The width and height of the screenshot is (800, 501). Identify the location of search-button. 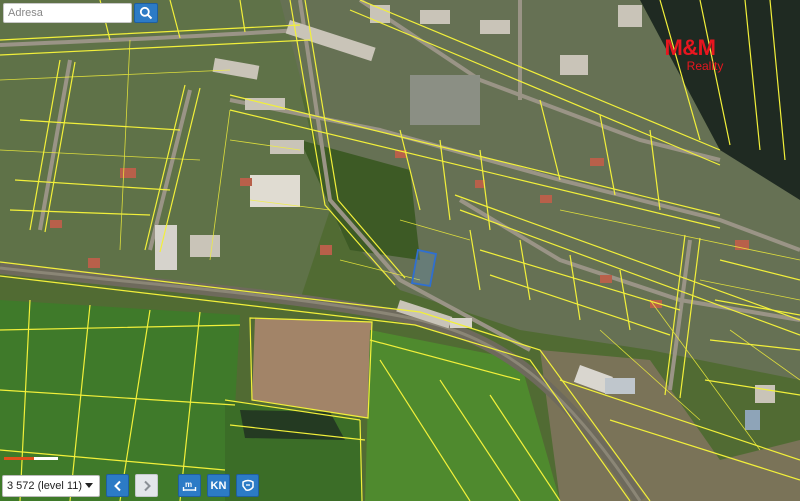
(146, 13).